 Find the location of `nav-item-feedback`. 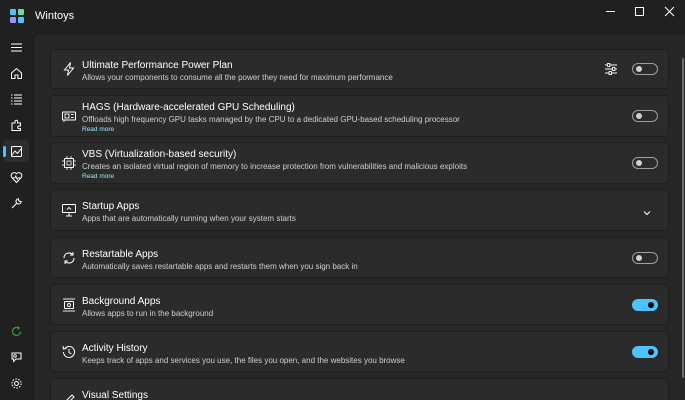

nav-item-feedback is located at coordinates (16, 357).